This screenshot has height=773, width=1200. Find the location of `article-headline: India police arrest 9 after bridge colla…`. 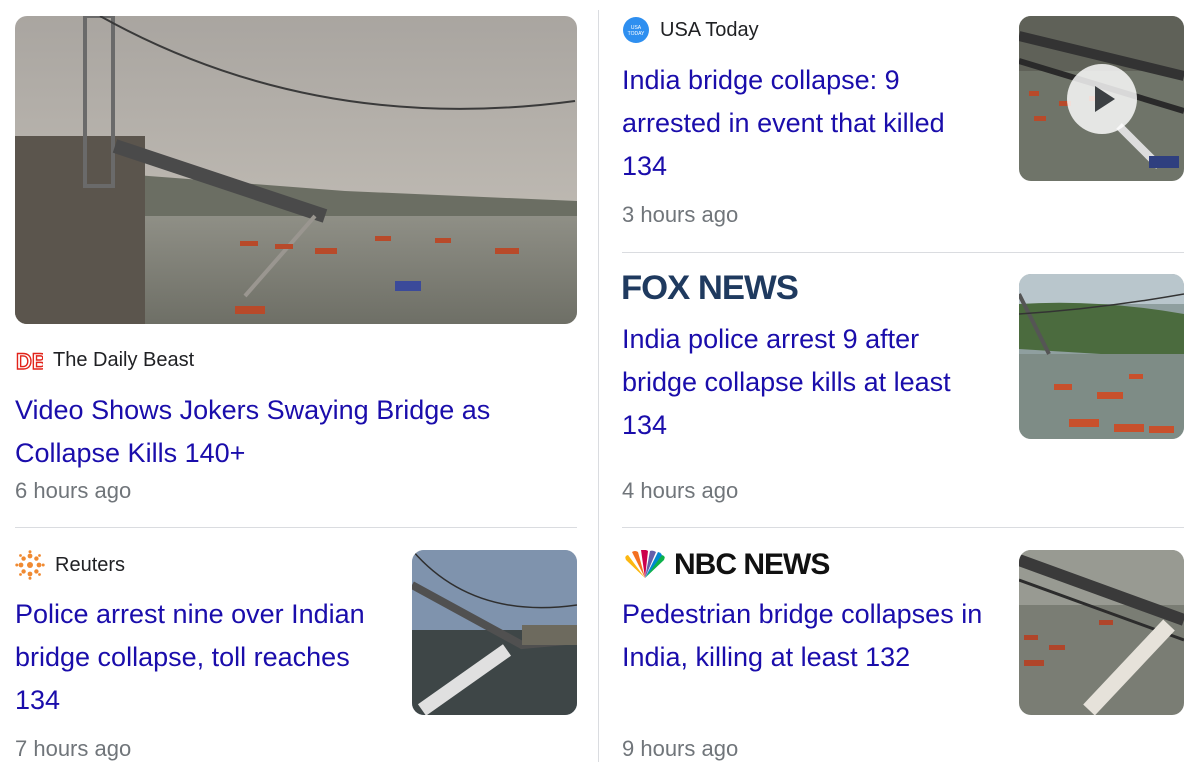

article-headline: India police arrest 9 after bridge colla… is located at coordinates (807, 382).